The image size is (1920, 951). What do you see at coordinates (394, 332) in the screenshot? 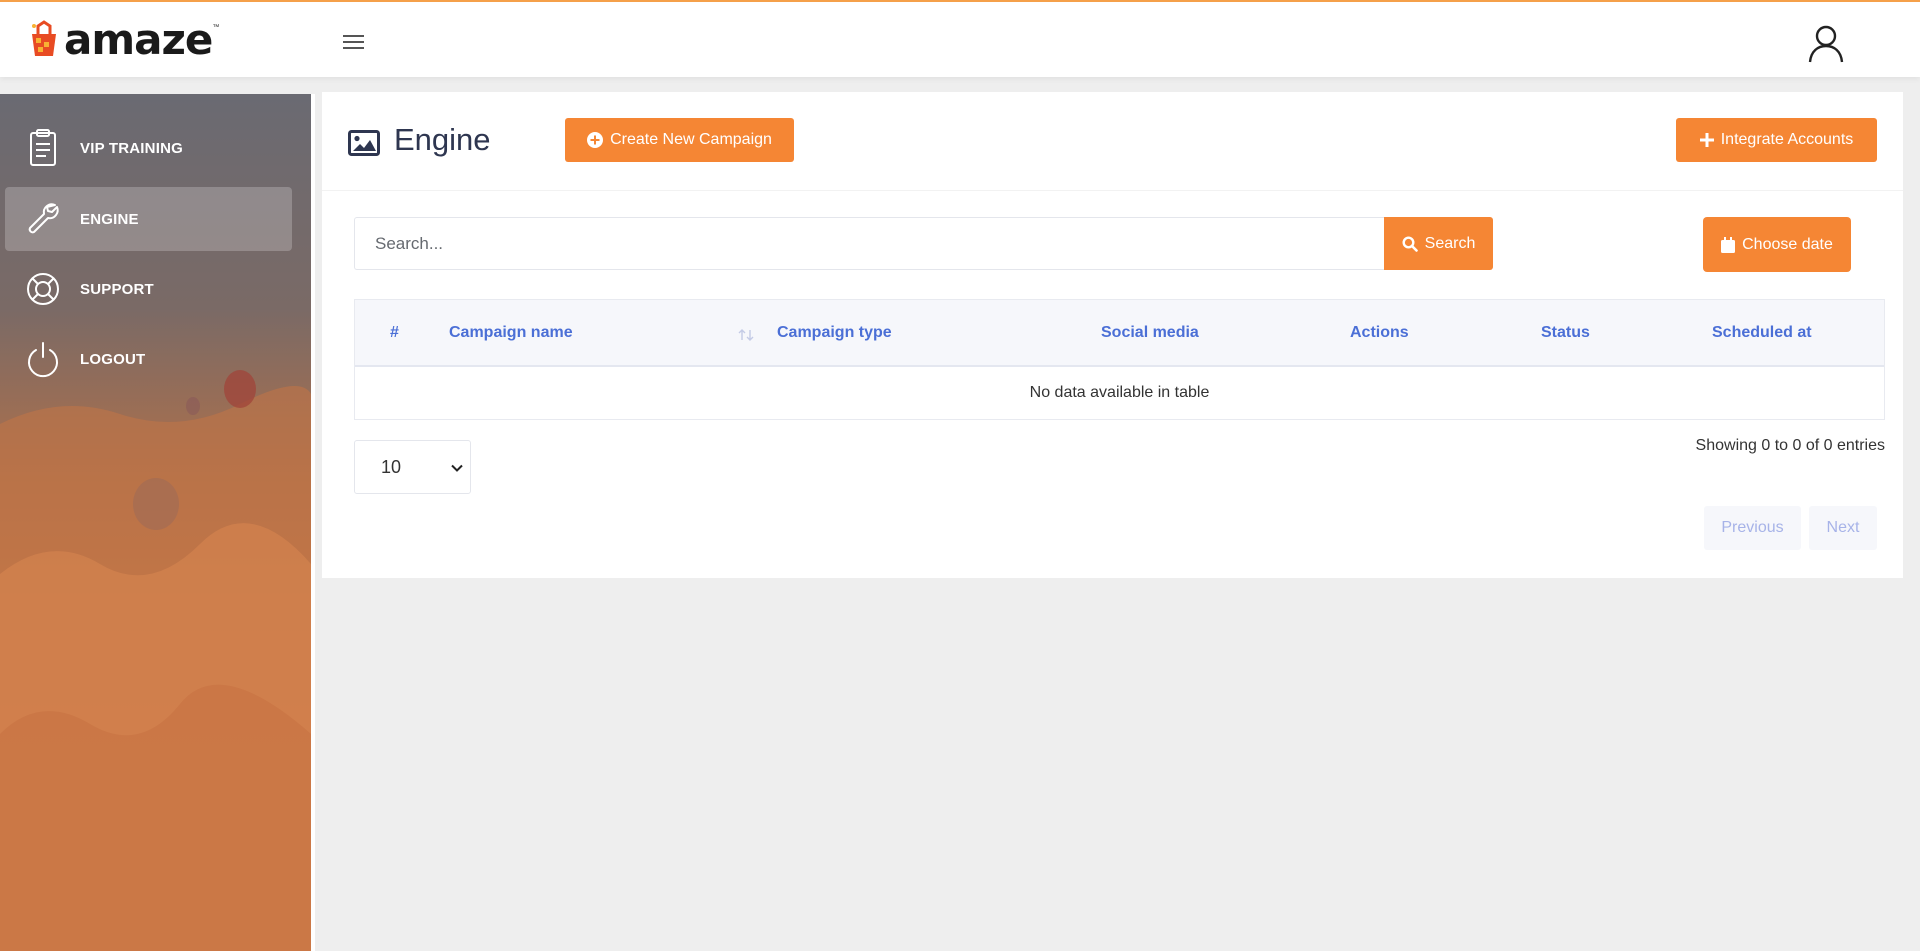
I see `column-header-index: #` at bounding box center [394, 332].